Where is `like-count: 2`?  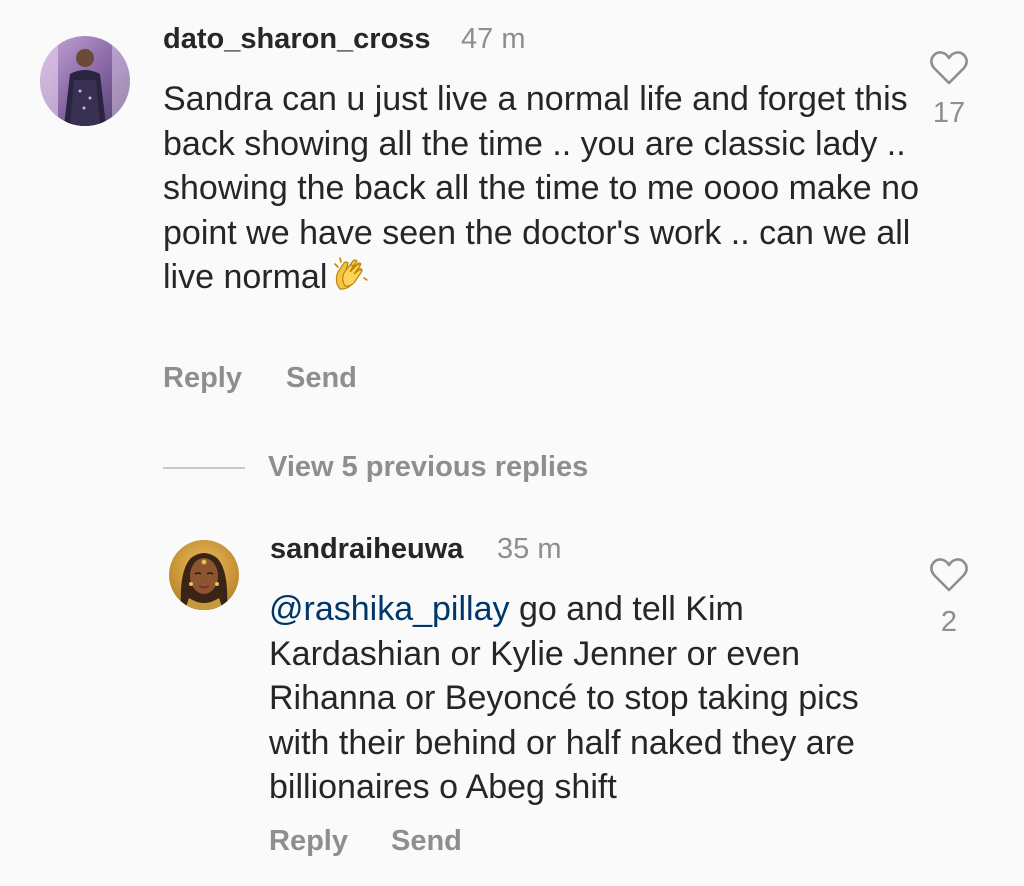 like-count: 2 is located at coordinates (949, 622).